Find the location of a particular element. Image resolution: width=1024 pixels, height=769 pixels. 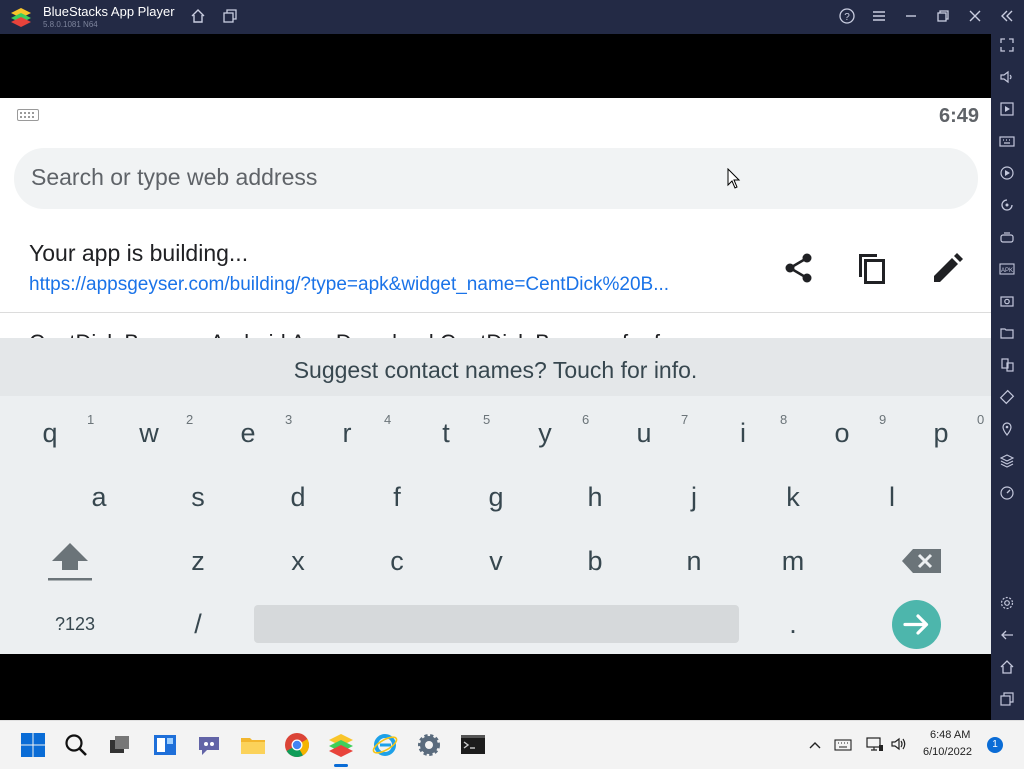

backspace-icon is located at coordinates (921, 561).